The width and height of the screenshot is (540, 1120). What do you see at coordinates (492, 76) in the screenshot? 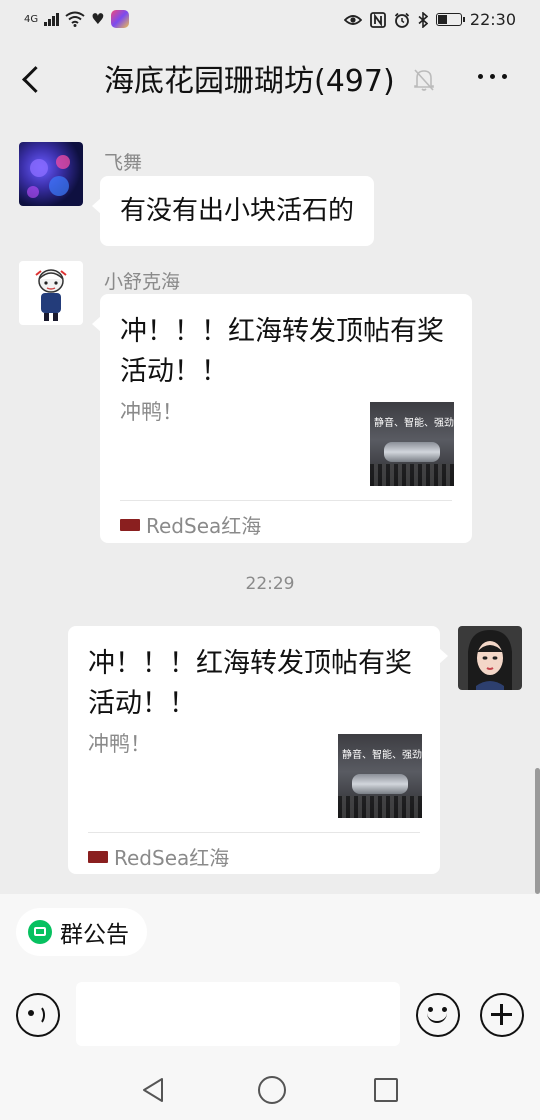
I see `more-options-button` at bounding box center [492, 76].